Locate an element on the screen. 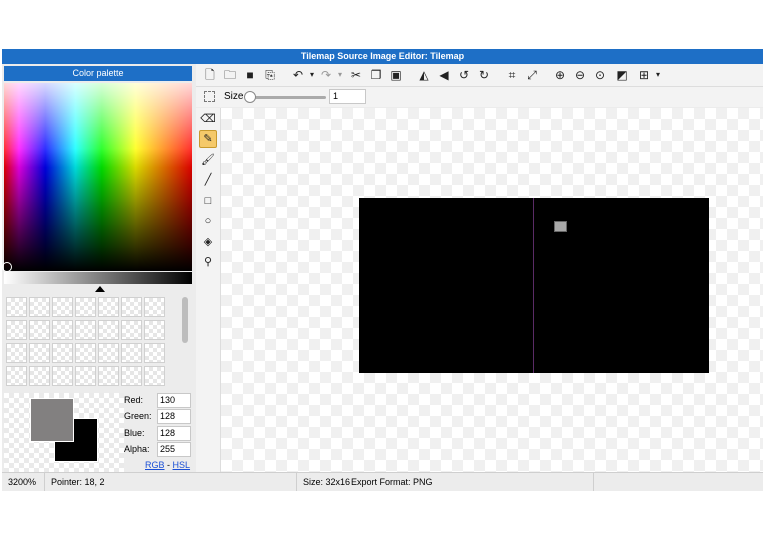 Image resolution: width=763 pixels, height=541 pixels. zoom-fit-icon: ⊙ is located at coordinates (600, 75).